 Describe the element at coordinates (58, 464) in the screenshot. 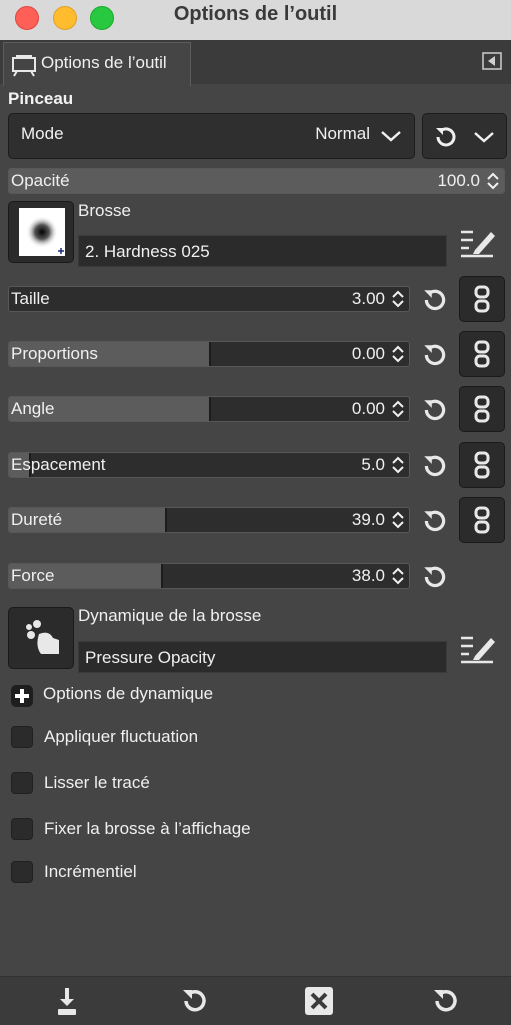

I see `spacing-label: Espacement` at that location.